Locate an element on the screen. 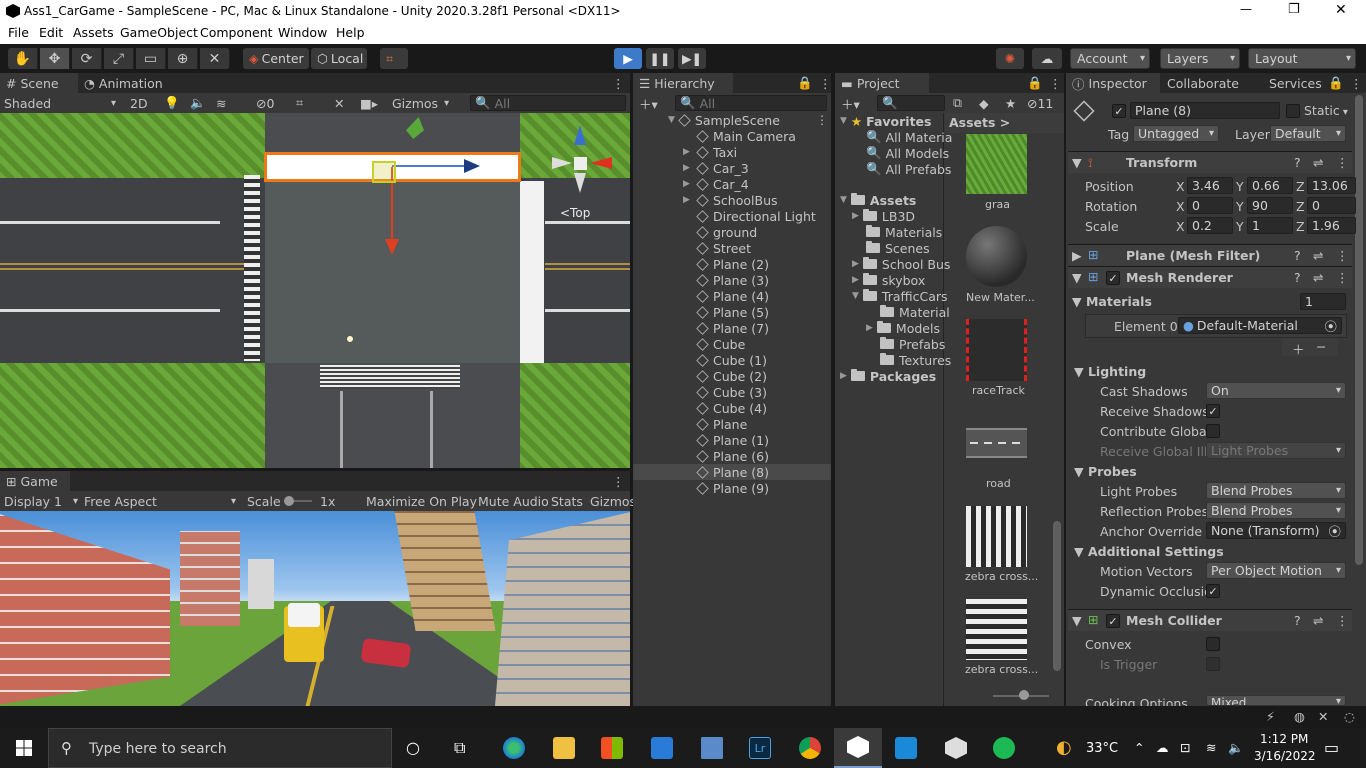  component-menu-icon: ⋮ is located at coordinates (1342, 162).